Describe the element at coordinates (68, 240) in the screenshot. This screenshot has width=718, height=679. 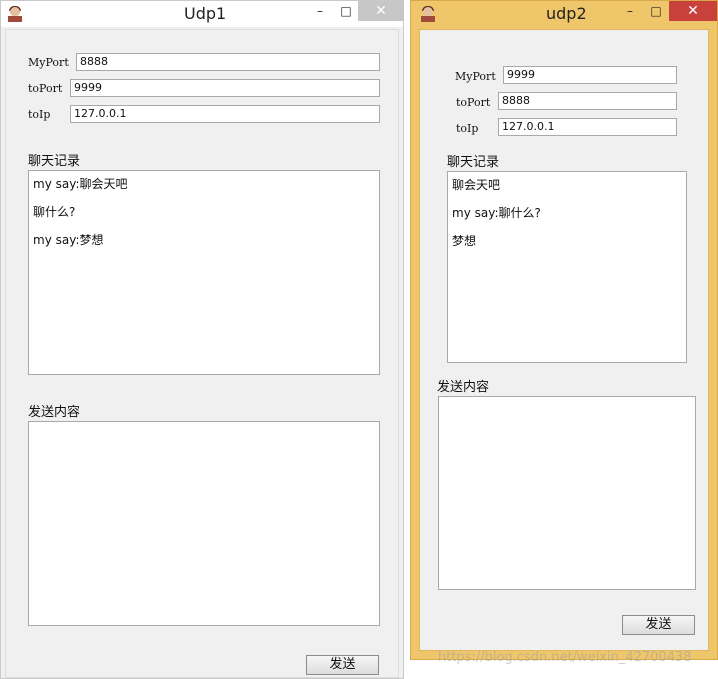
I see `chat-message: my say:梦想` at that location.